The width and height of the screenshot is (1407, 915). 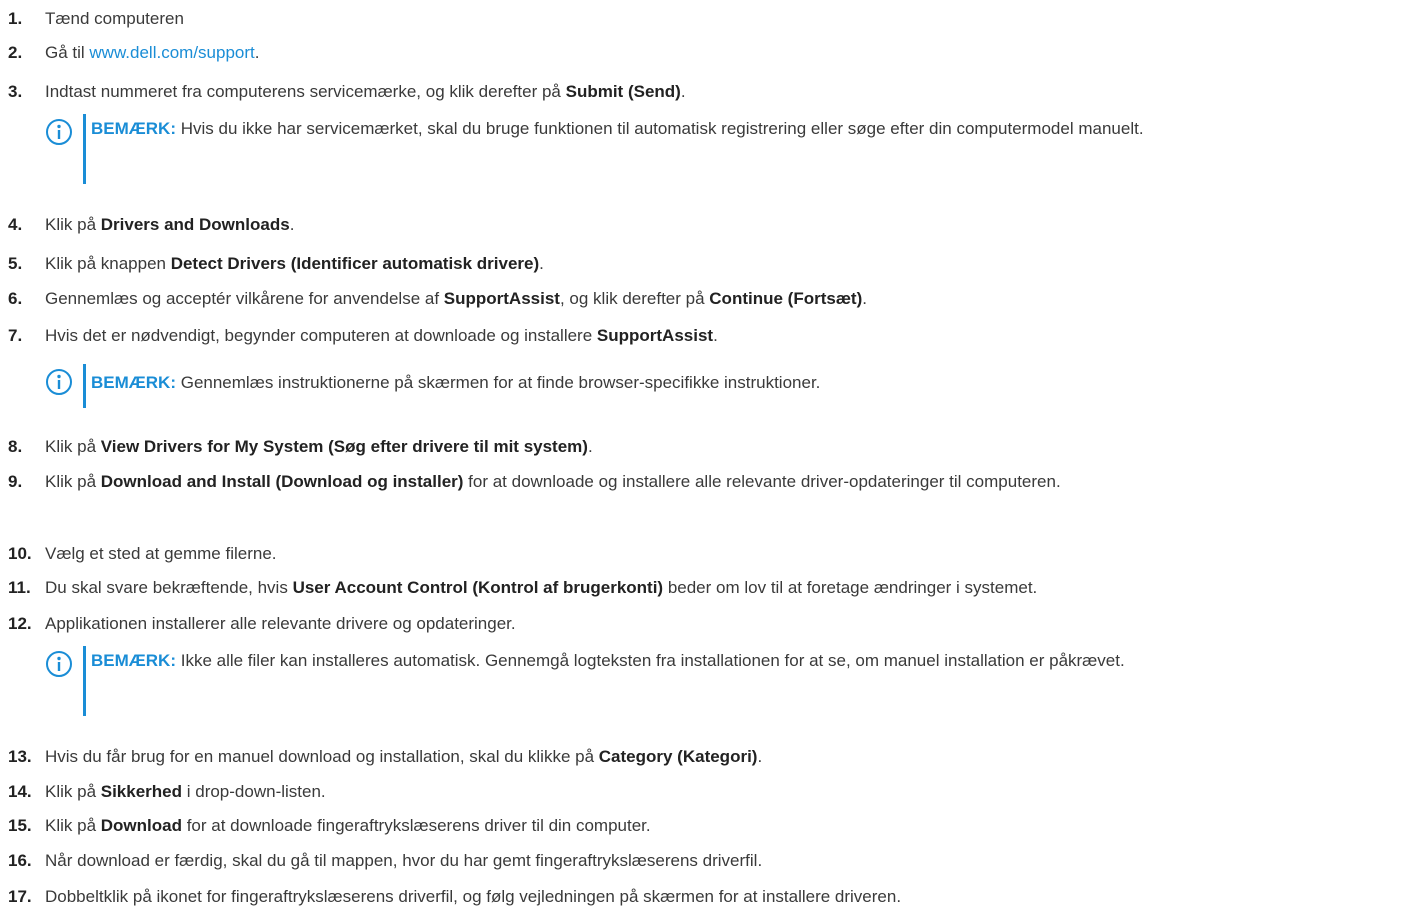 I want to click on step-number: 5., so click(x=15, y=263).